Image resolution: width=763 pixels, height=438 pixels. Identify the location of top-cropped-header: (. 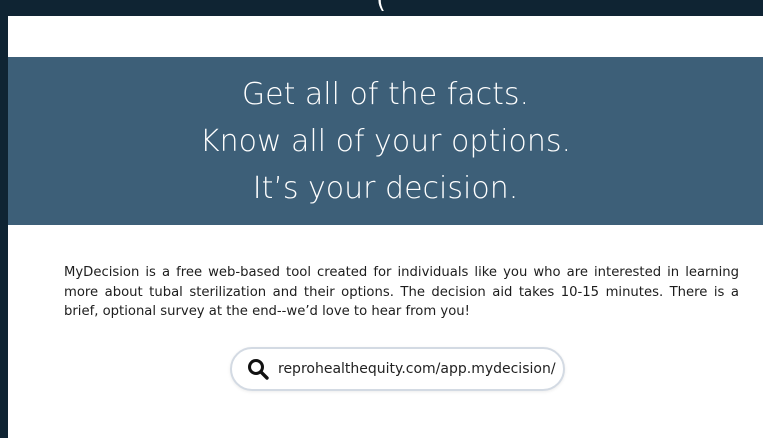
(381, 7).